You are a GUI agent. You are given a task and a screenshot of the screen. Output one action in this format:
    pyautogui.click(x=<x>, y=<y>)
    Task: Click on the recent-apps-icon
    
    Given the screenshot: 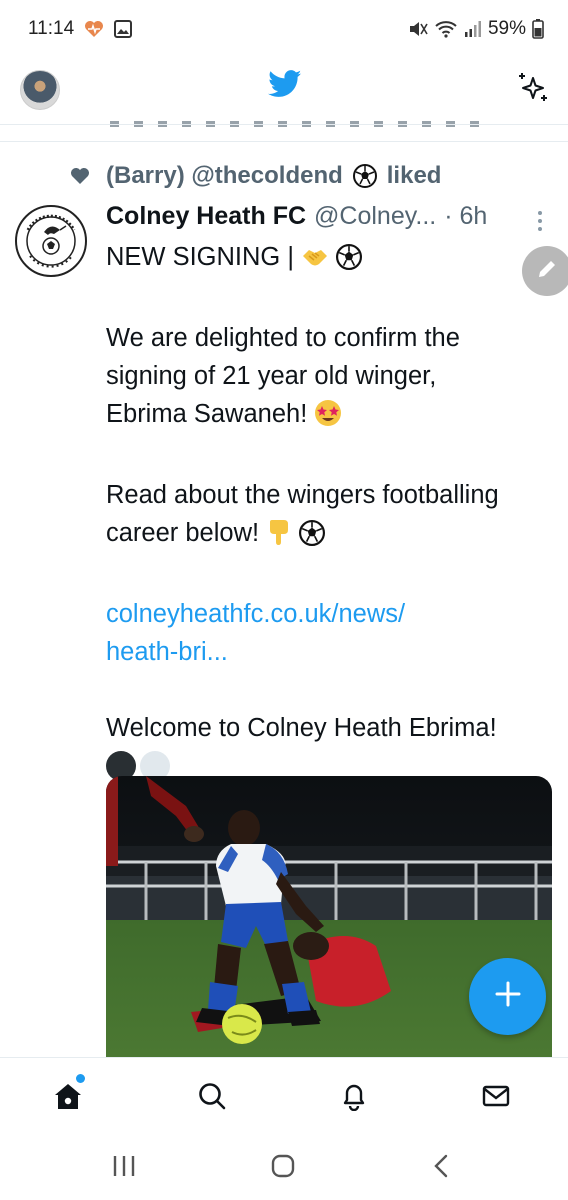 What is the action you would take?
    pyautogui.click(x=124, y=1168)
    